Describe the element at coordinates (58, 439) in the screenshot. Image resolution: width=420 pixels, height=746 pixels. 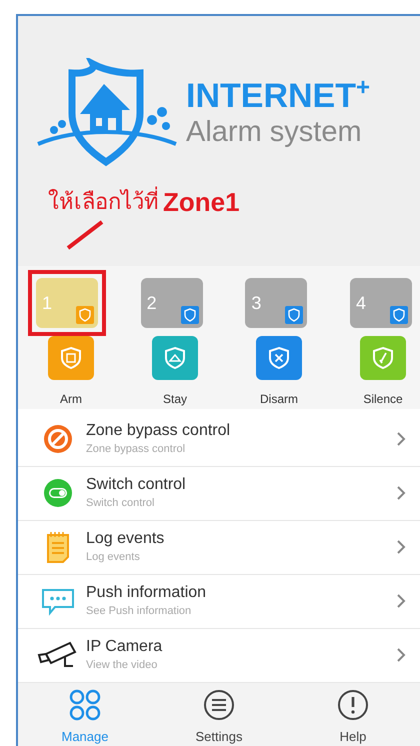
I see `prohibited-icon` at that location.